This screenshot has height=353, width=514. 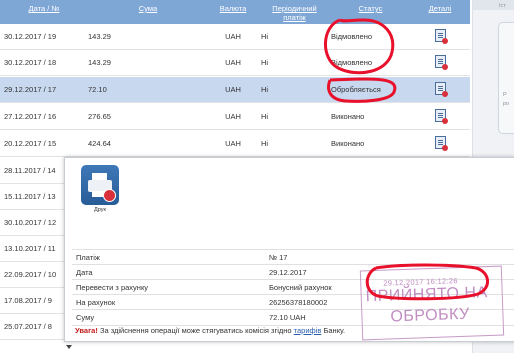 What do you see at coordinates (112, 287) in the screenshot?
I see `details-key: Перевести з рахунку` at bounding box center [112, 287].